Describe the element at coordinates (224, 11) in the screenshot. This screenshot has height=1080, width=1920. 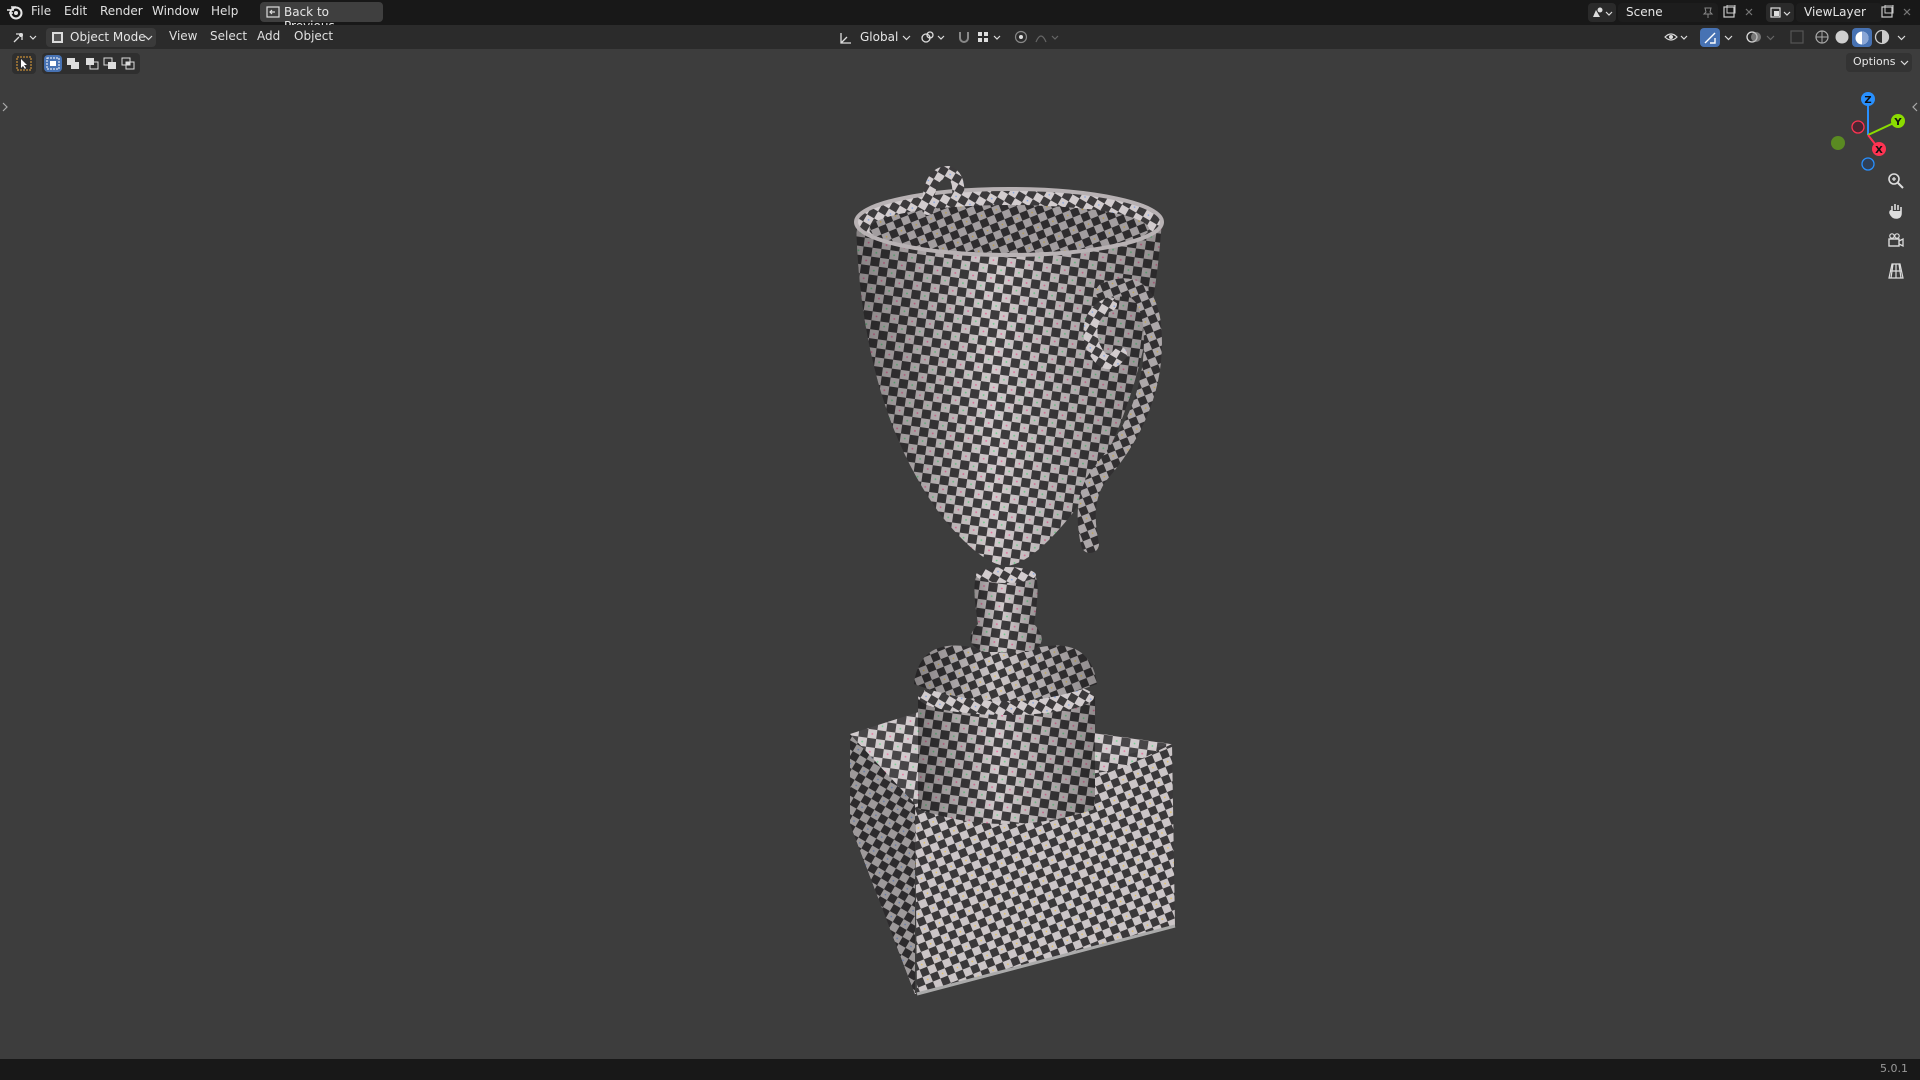
I see `menu-help: Help` at that location.